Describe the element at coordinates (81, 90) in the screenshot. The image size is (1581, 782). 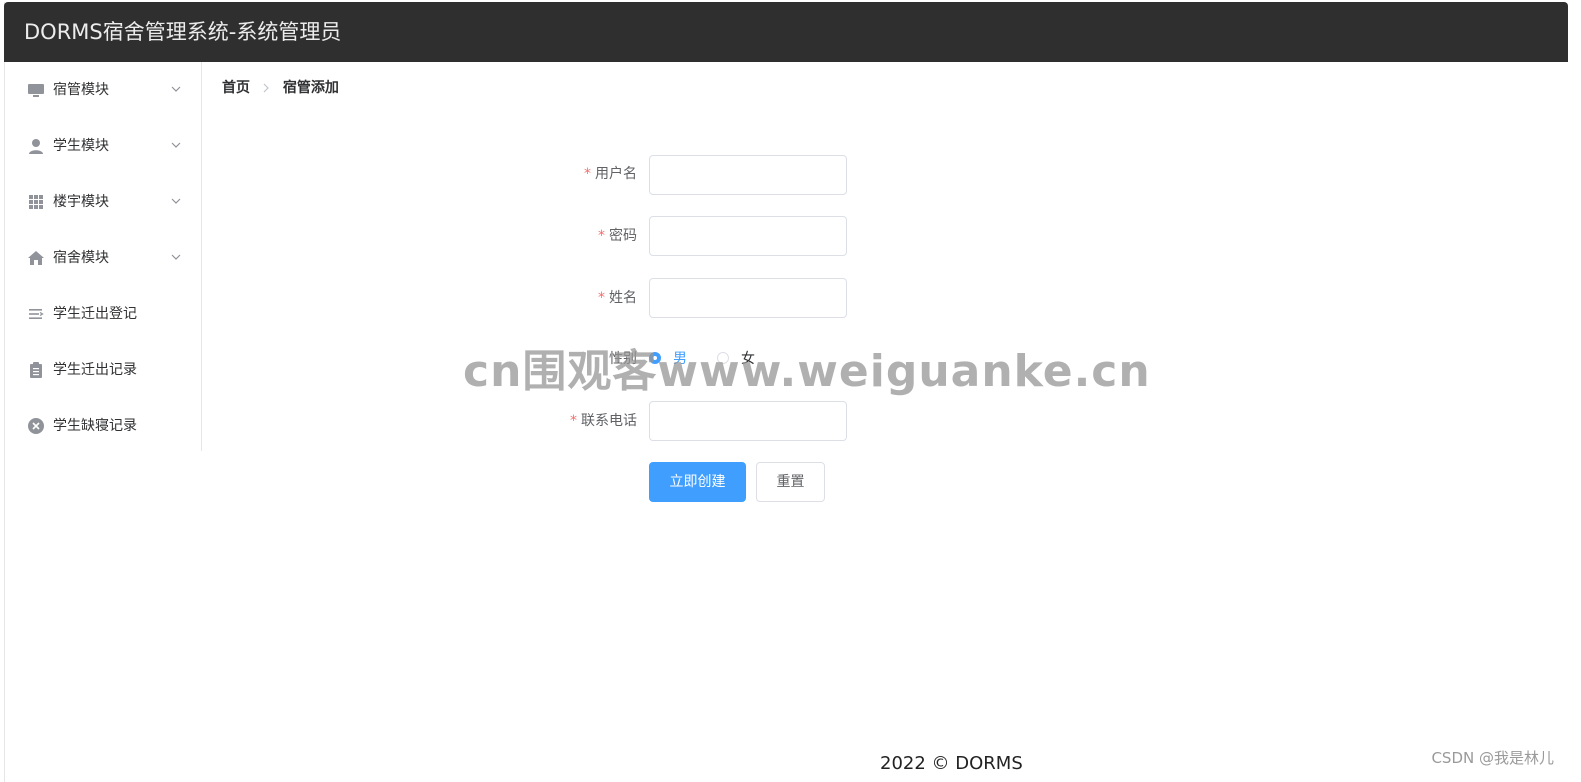
I see `sidebar-item-label: 宿管模块` at that location.